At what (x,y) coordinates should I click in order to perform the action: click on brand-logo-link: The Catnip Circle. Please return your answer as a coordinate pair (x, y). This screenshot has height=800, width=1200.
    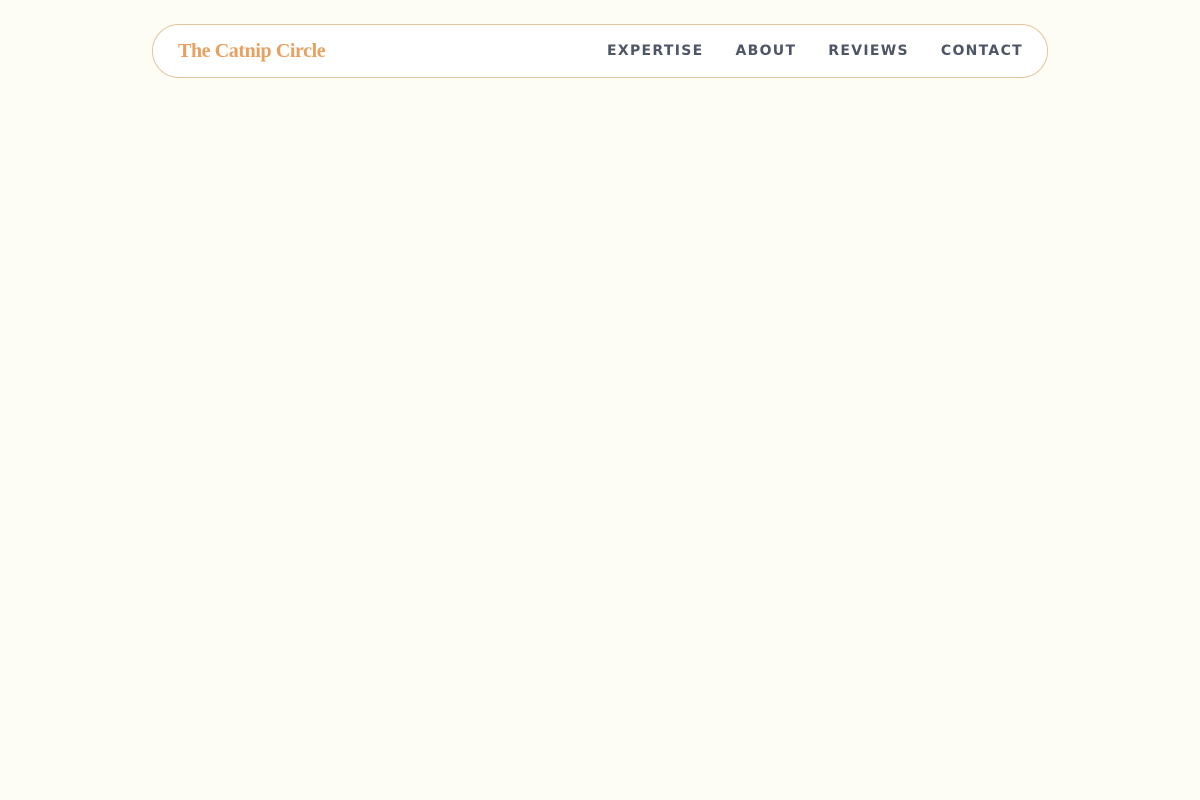
    Looking at the image, I should click on (252, 51).